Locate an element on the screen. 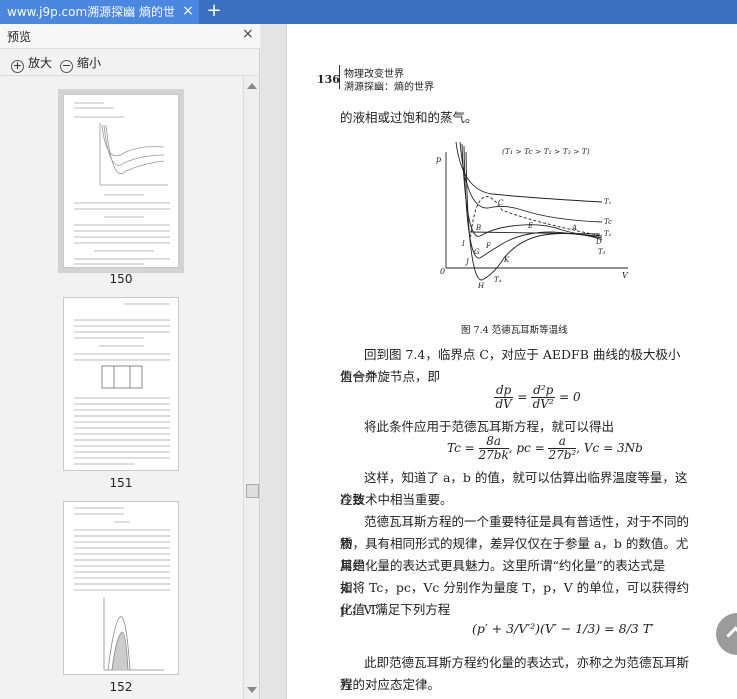  close-tab-icon: × is located at coordinates (188, 12).